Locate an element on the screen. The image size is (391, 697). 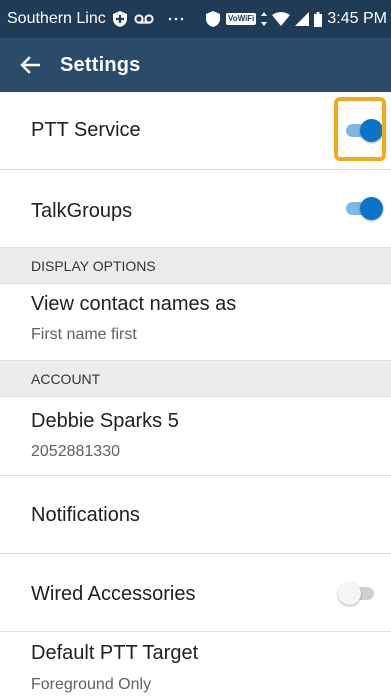
account-header: ACCOUNT is located at coordinates (195, 379).